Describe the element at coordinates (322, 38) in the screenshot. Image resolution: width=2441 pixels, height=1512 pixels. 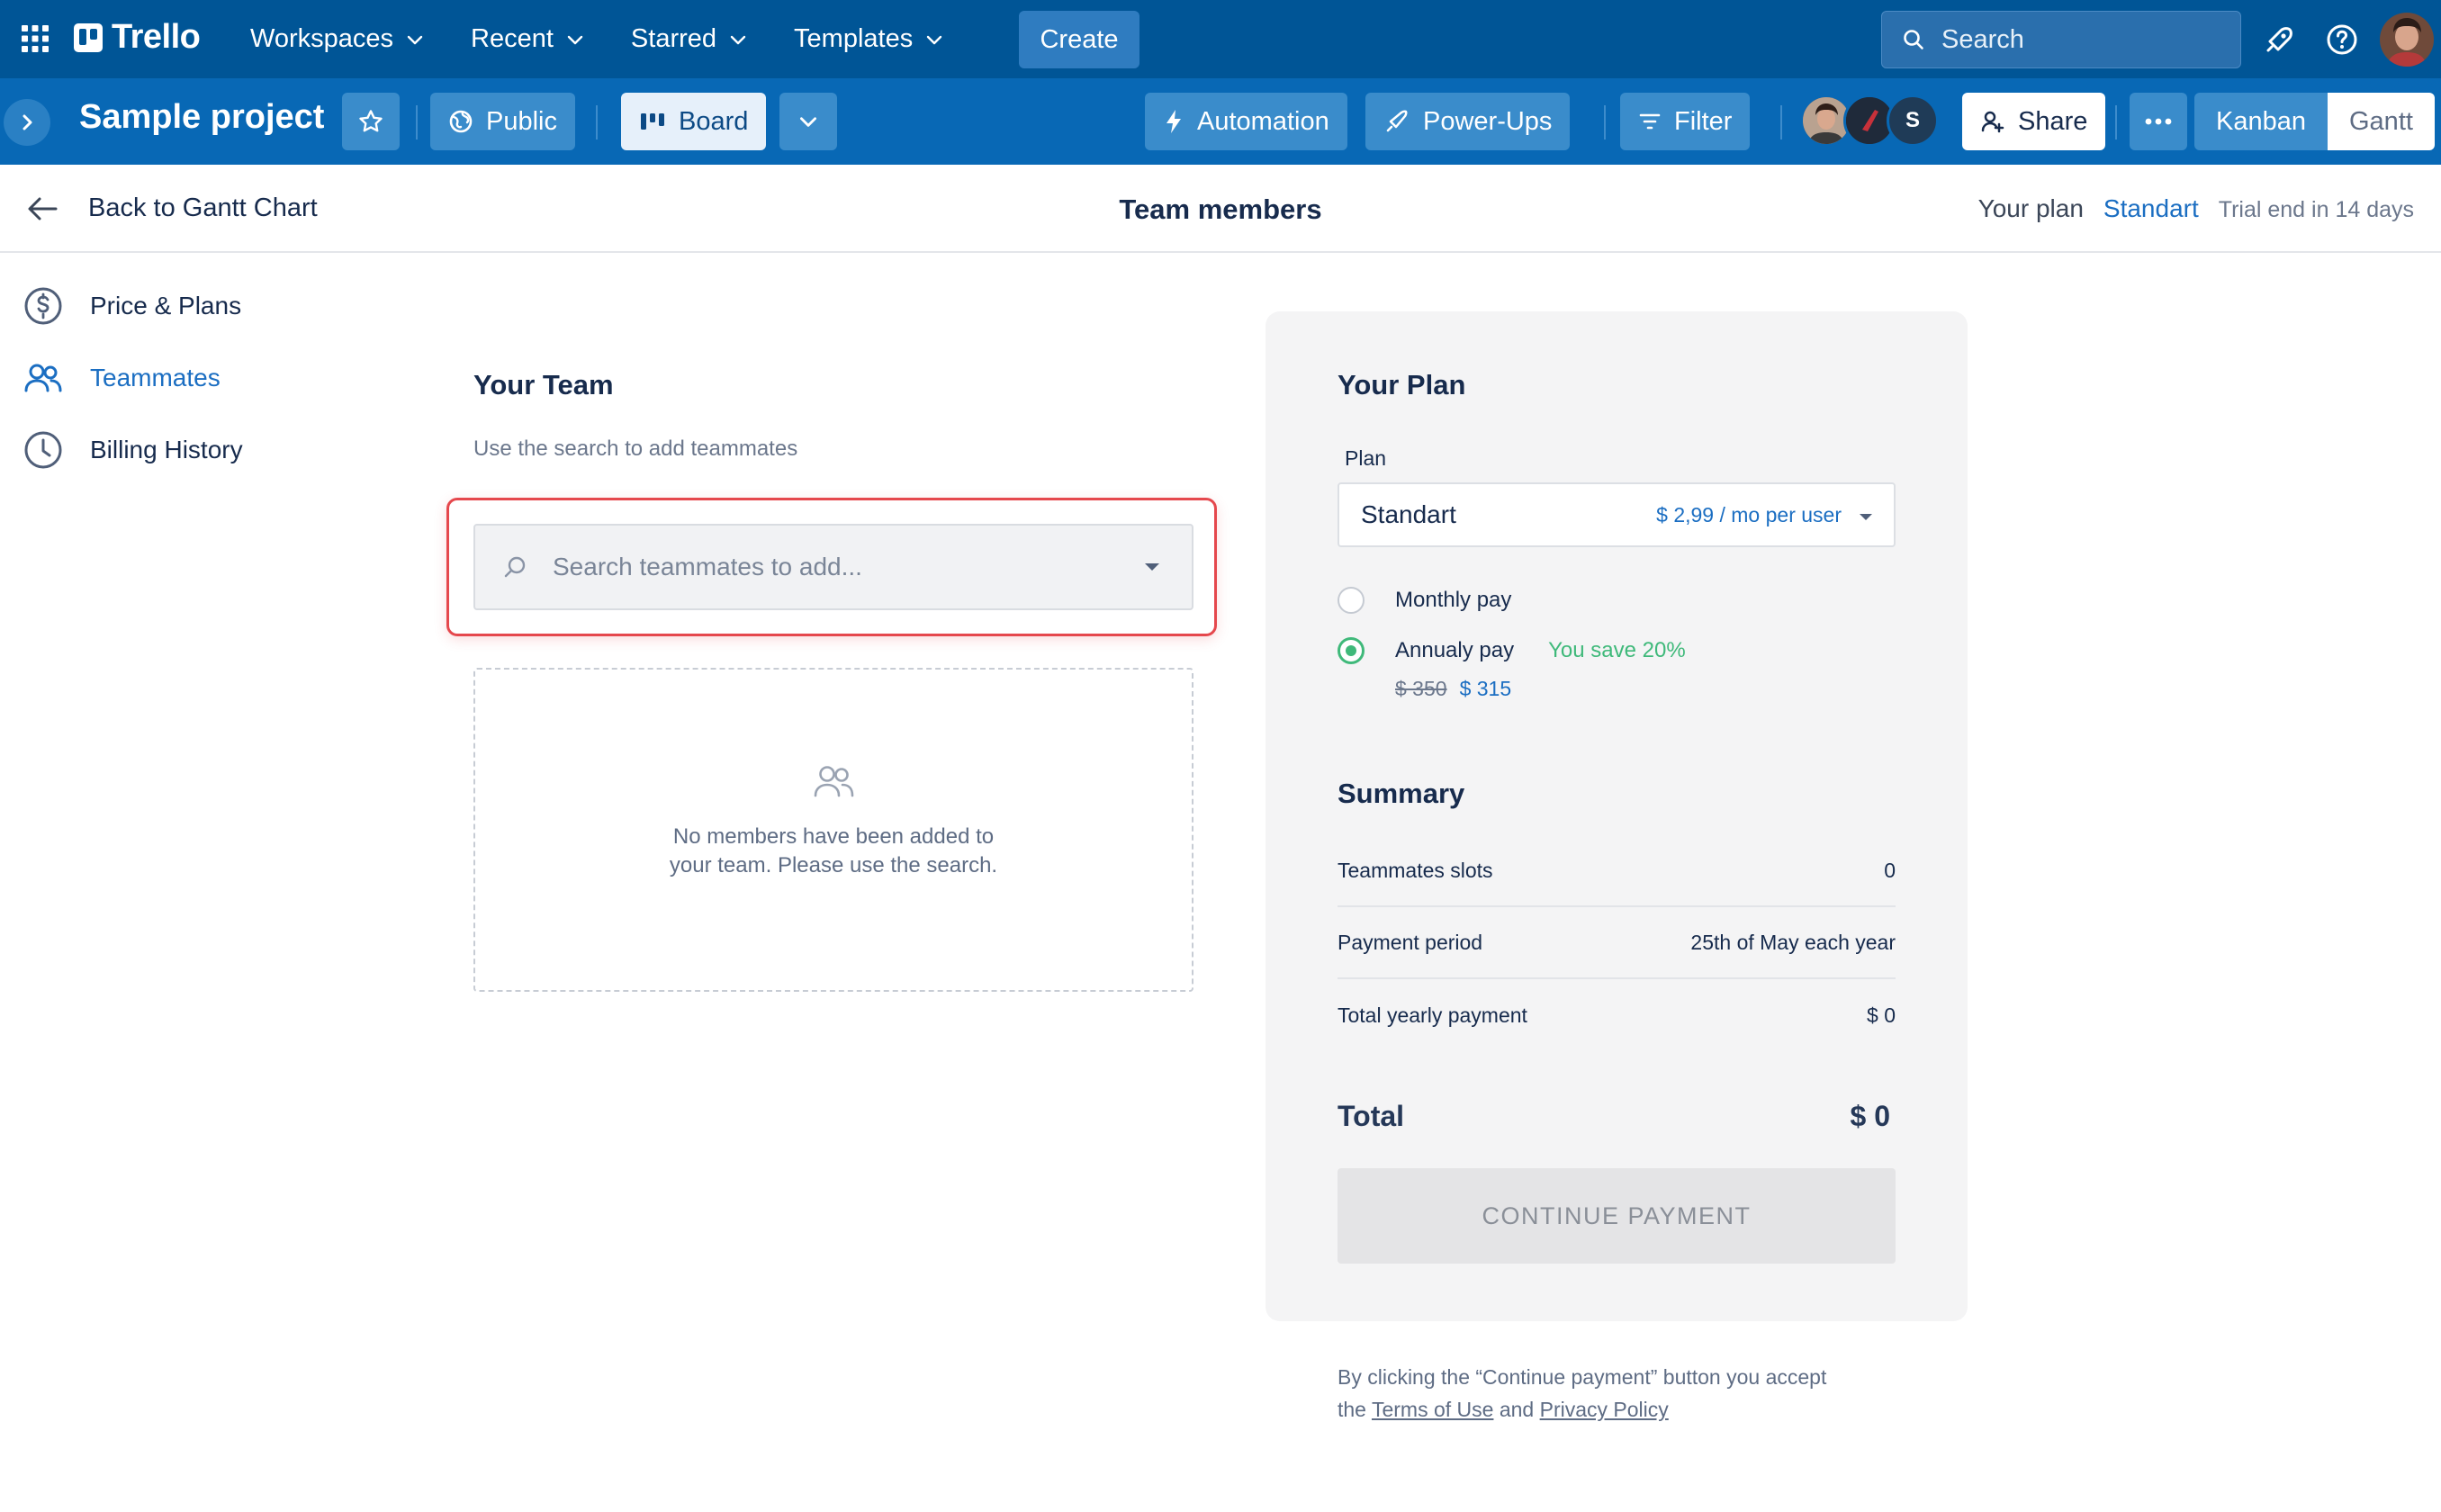
I see `nav-workspaces-label: Workspaces` at that location.